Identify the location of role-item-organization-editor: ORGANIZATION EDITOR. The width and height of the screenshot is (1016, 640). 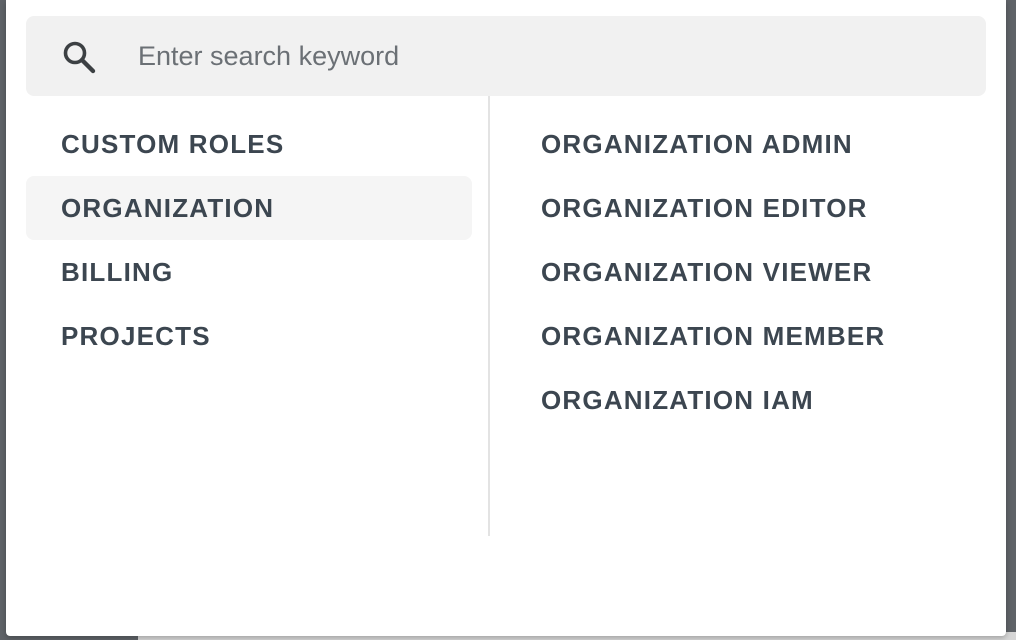
(746, 208).